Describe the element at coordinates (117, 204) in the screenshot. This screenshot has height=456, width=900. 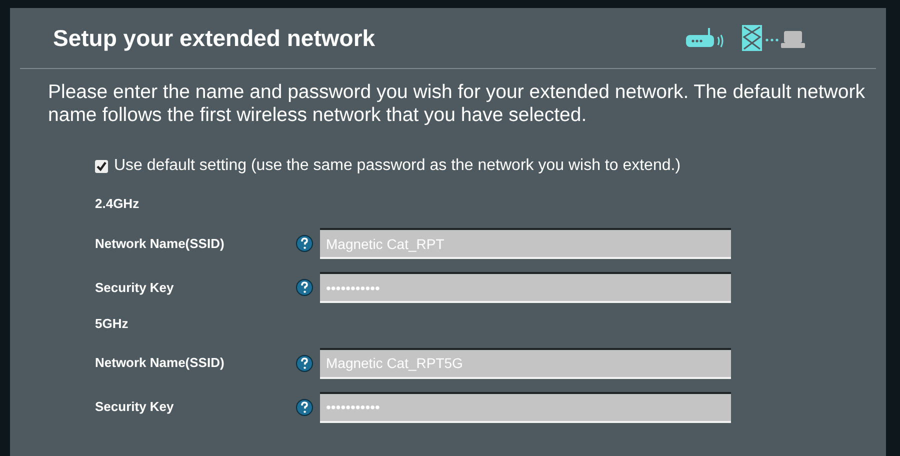
I see `band-heading: 2.4GHz` at that location.